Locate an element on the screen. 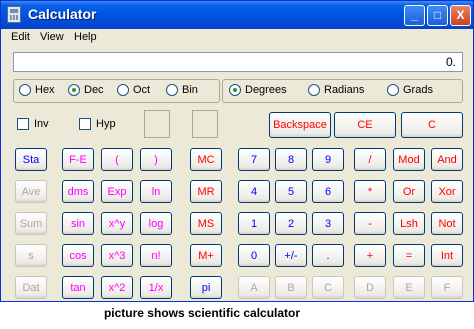 This screenshot has width=474, height=329. checkbox-inv-box is located at coordinates (23, 124).